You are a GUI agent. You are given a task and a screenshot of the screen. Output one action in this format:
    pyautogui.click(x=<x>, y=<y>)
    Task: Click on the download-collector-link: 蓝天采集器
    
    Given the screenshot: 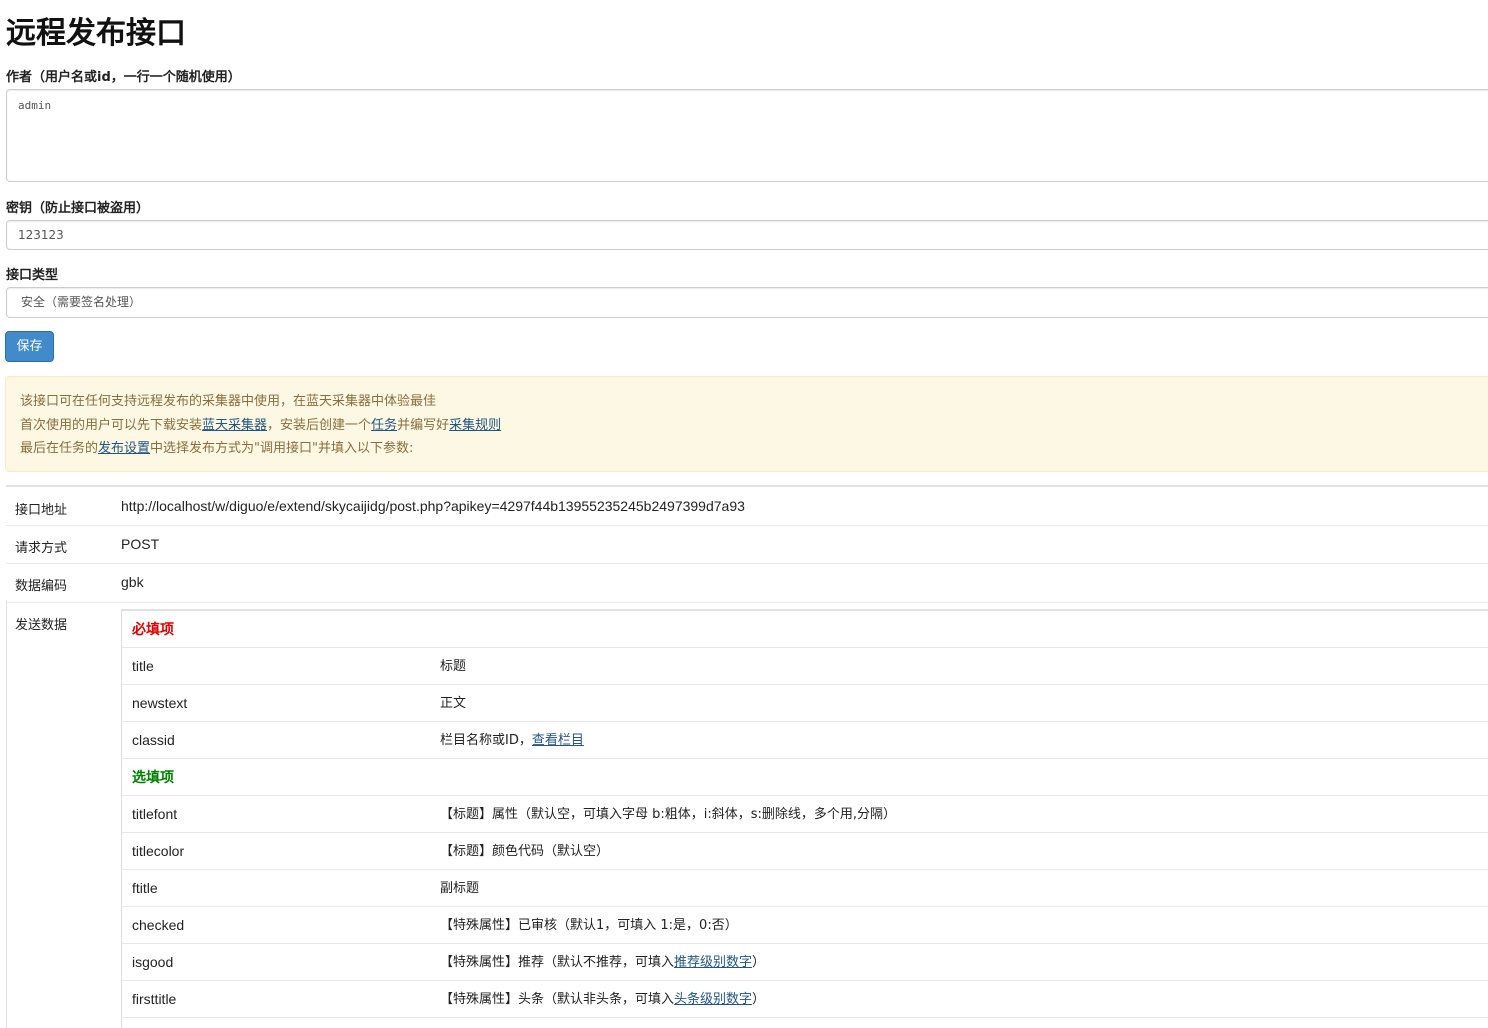 What is the action you would take?
    pyautogui.click(x=234, y=425)
    